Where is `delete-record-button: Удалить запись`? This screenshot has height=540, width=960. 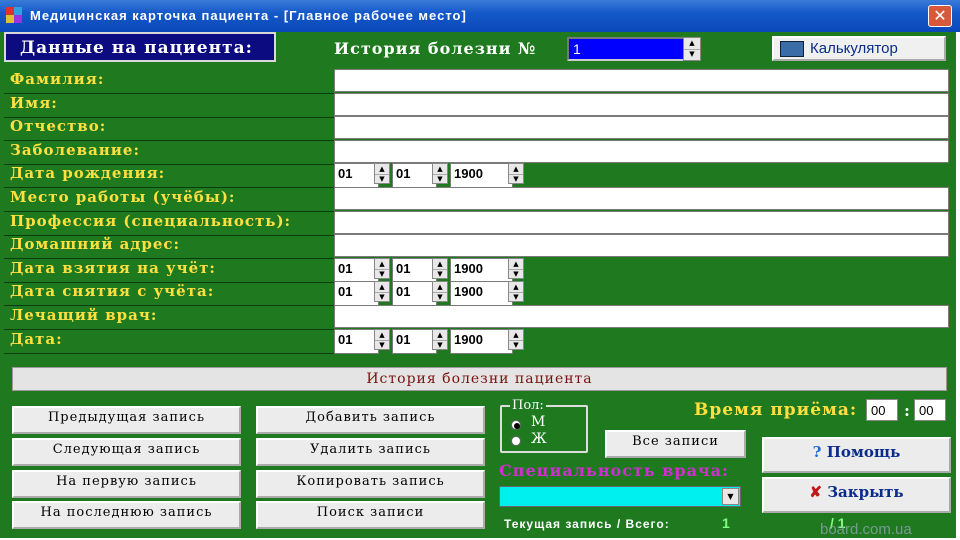 delete-record-button: Удалить запись is located at coordinates (370, 452).